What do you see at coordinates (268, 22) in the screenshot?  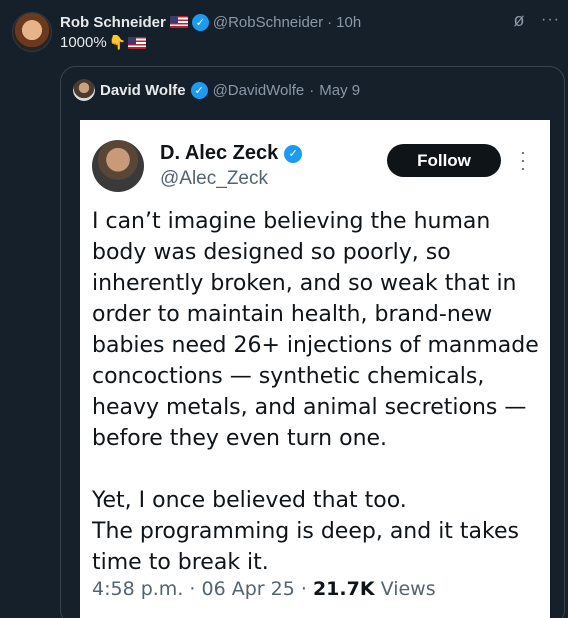 I see `author-handle: @RobSchneider` at bounding box center [268, 22].